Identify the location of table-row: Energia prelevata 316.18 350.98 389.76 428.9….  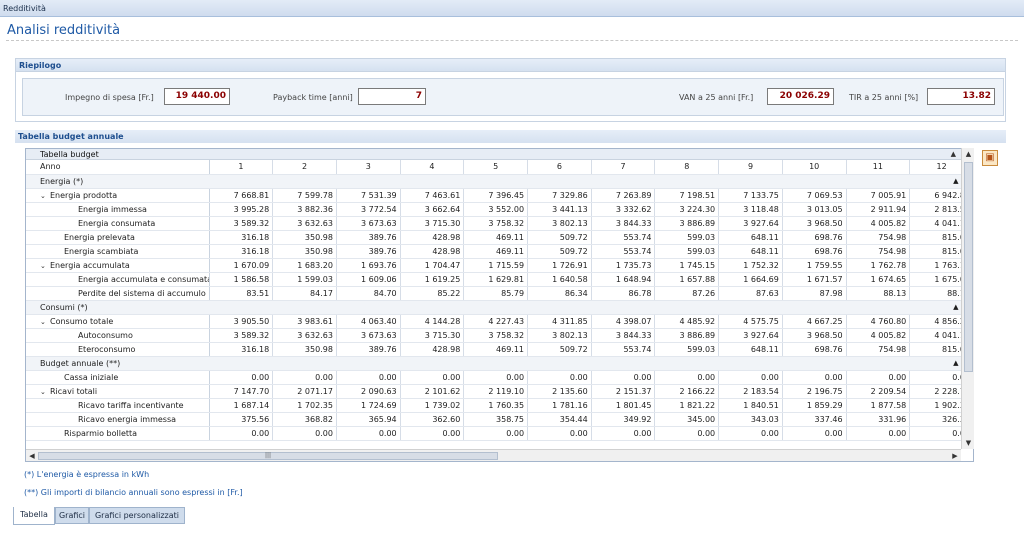
(494, 237).